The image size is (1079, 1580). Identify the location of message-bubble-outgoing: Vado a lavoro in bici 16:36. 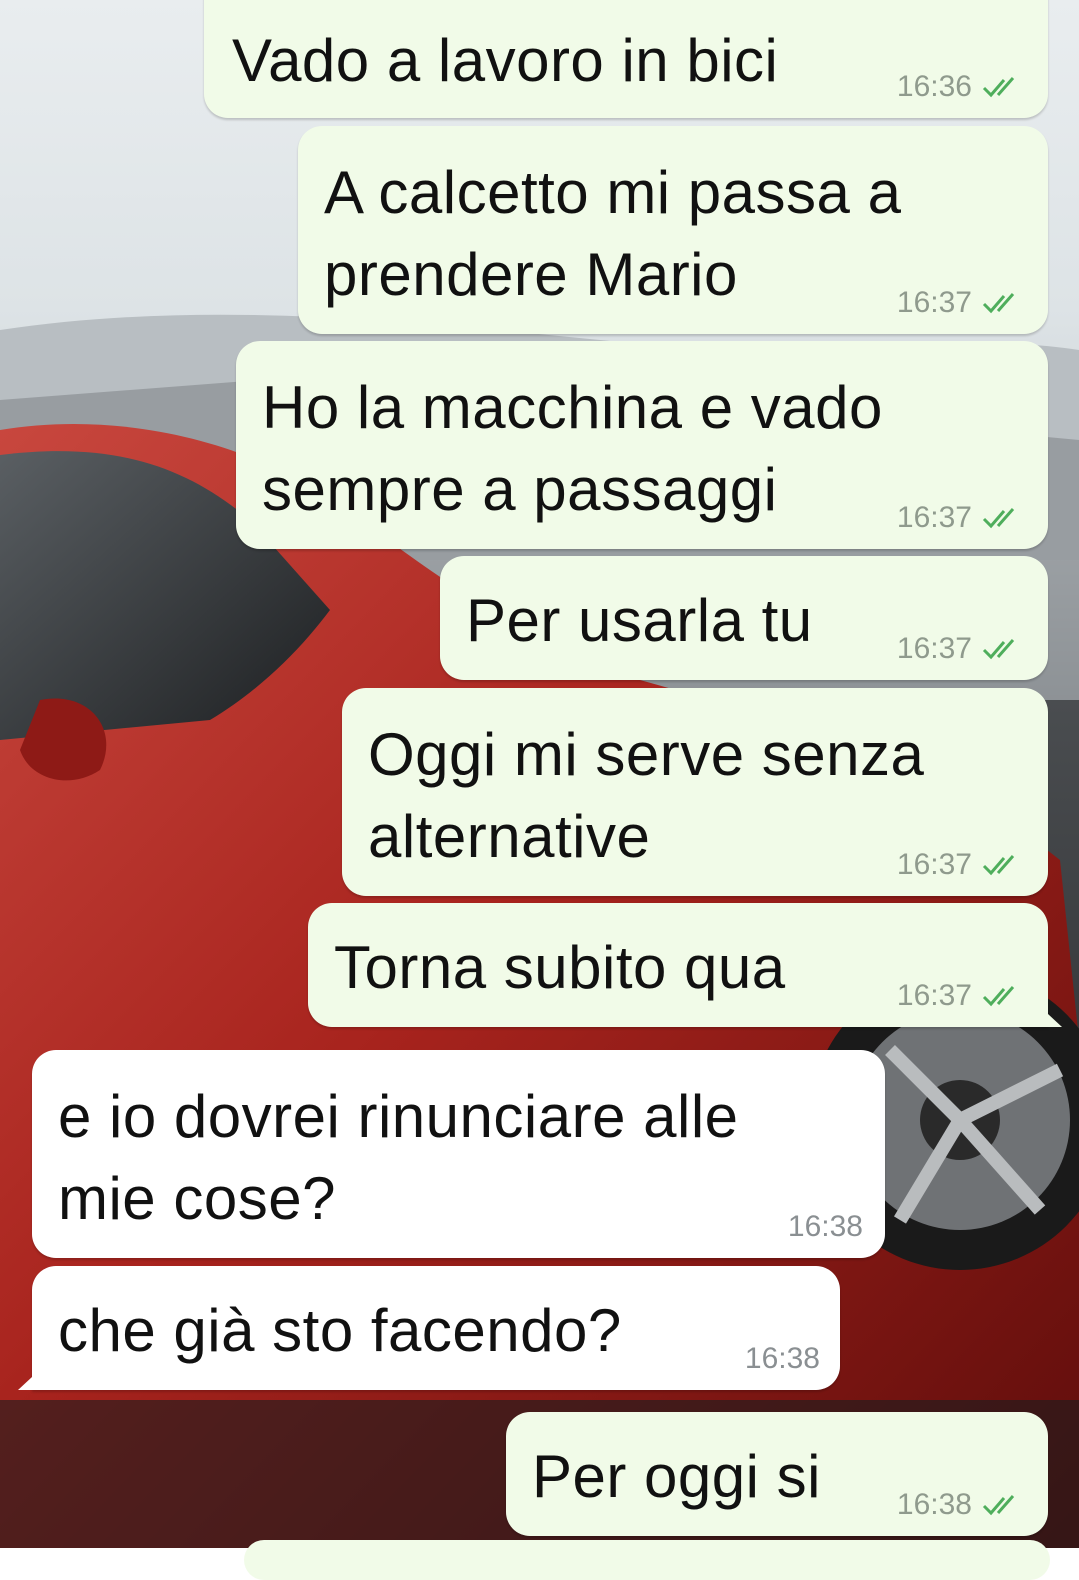
(626, 59).